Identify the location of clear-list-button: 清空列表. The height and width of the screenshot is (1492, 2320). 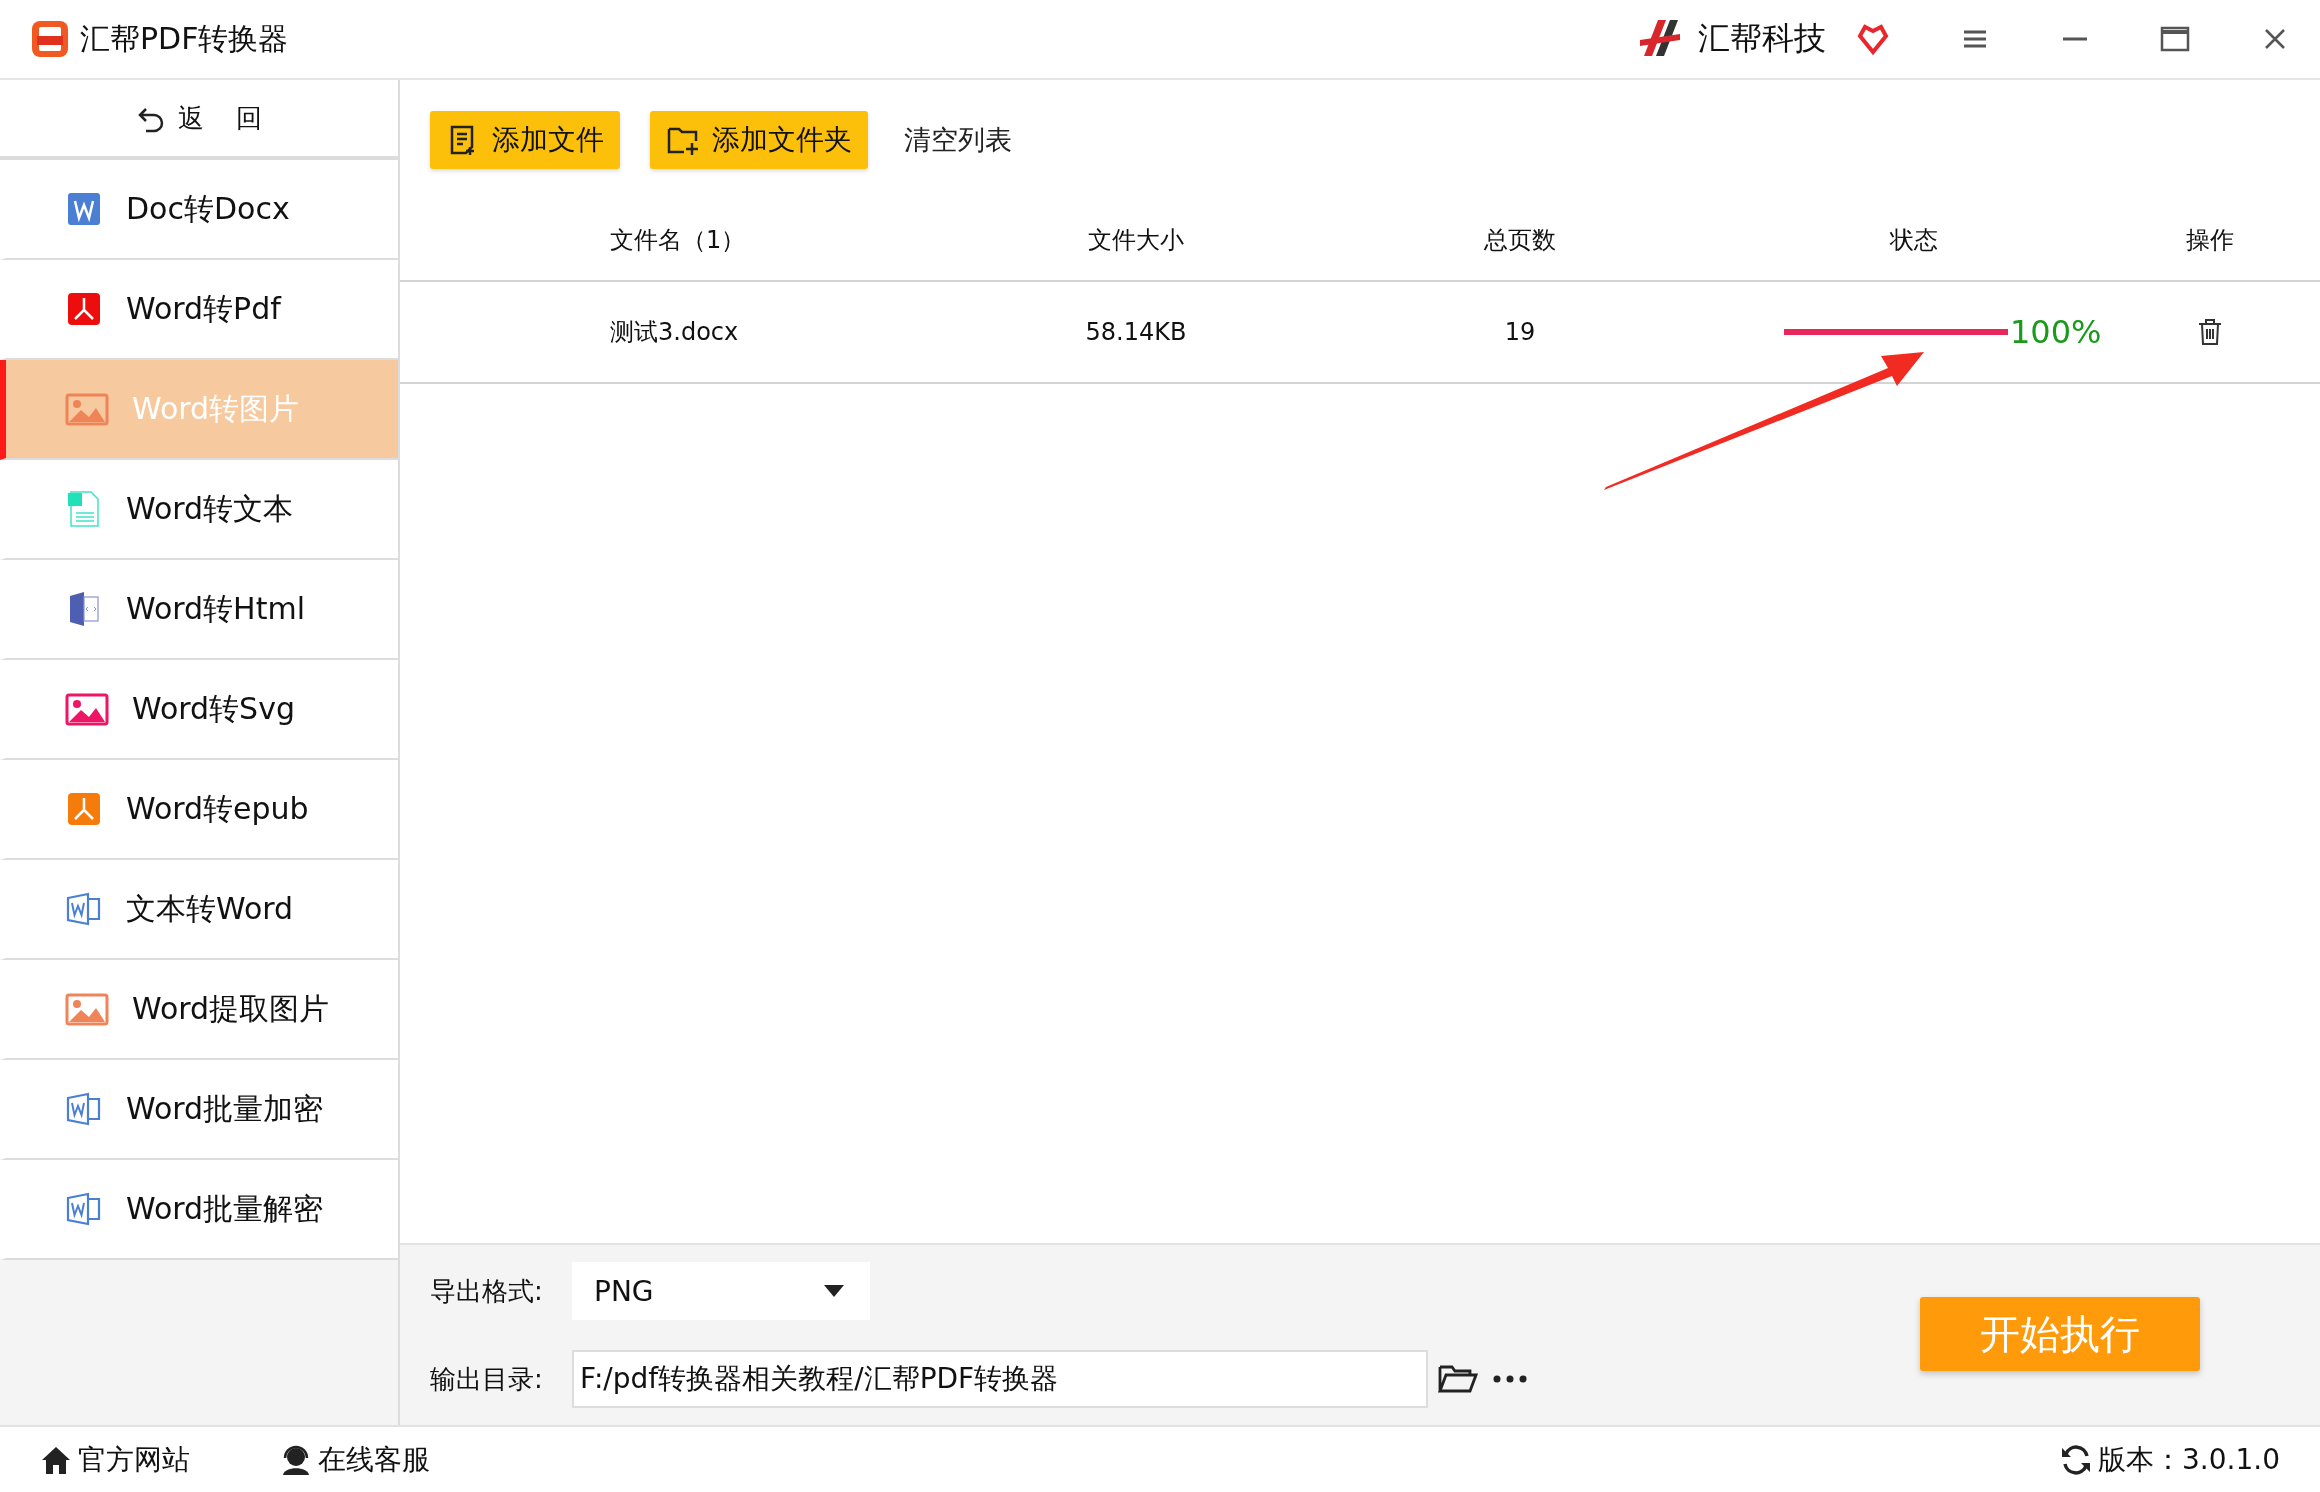
(958, 140).